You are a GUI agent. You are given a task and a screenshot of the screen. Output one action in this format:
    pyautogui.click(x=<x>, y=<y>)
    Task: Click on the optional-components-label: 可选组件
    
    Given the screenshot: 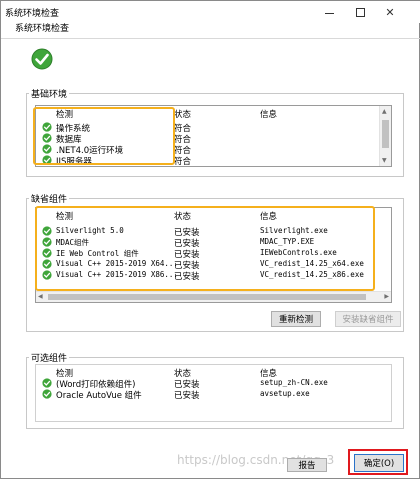 What is the action you would take?
    pyautogui.click(x=49, y=357)
    